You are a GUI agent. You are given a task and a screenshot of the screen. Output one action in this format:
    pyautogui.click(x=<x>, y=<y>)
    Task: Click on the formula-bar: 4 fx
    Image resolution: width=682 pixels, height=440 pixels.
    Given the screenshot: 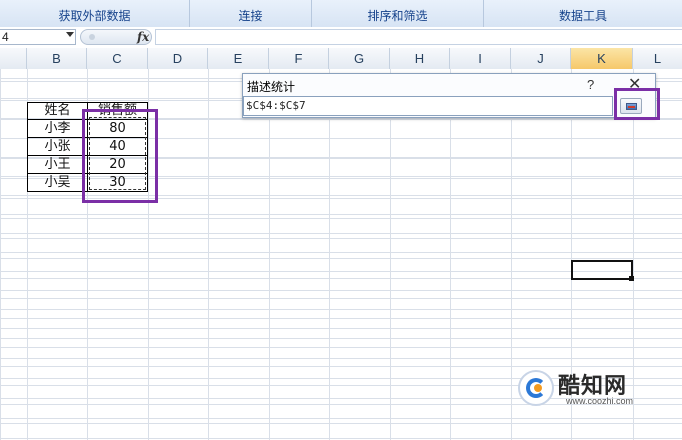 What is the action you would take?
    pyautogui.click(x=341, y=38)
    